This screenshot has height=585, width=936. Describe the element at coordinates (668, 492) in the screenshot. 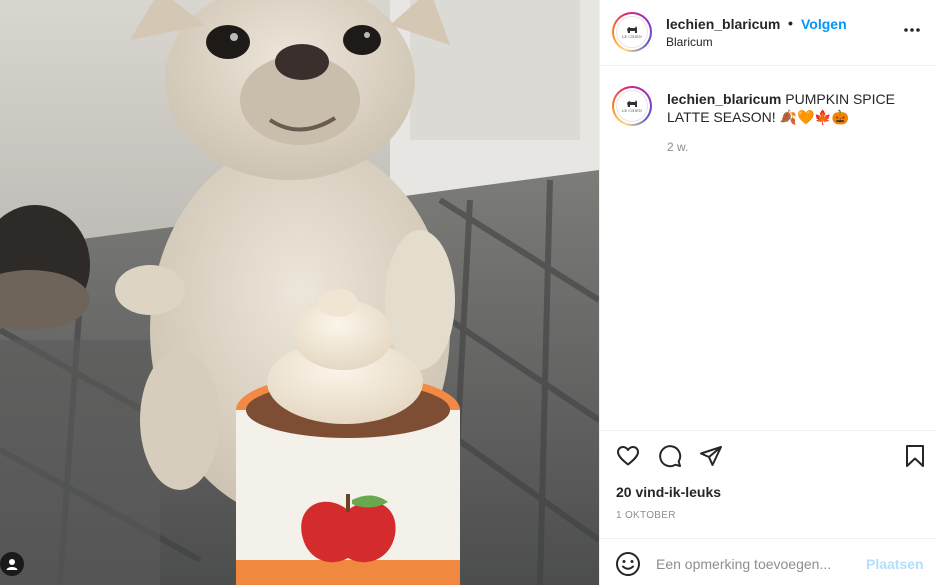

I see `like-count: 20 vind-ik-leuks` at that location.